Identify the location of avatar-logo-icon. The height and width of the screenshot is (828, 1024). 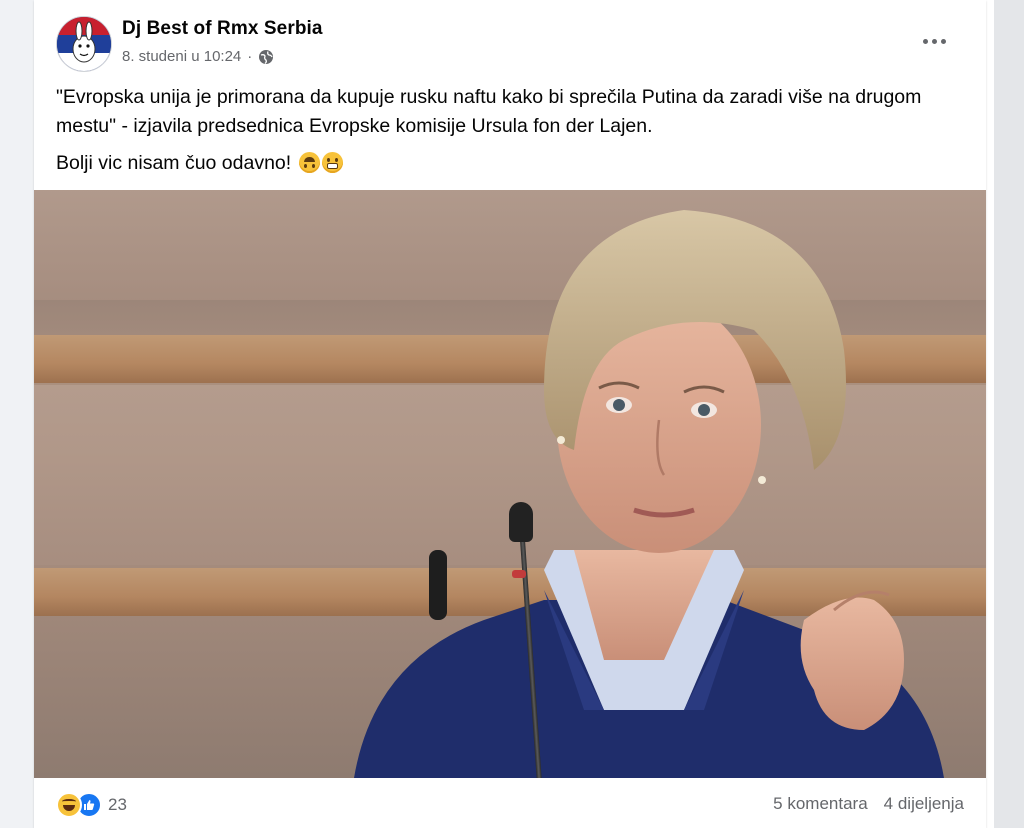
(84, 44).